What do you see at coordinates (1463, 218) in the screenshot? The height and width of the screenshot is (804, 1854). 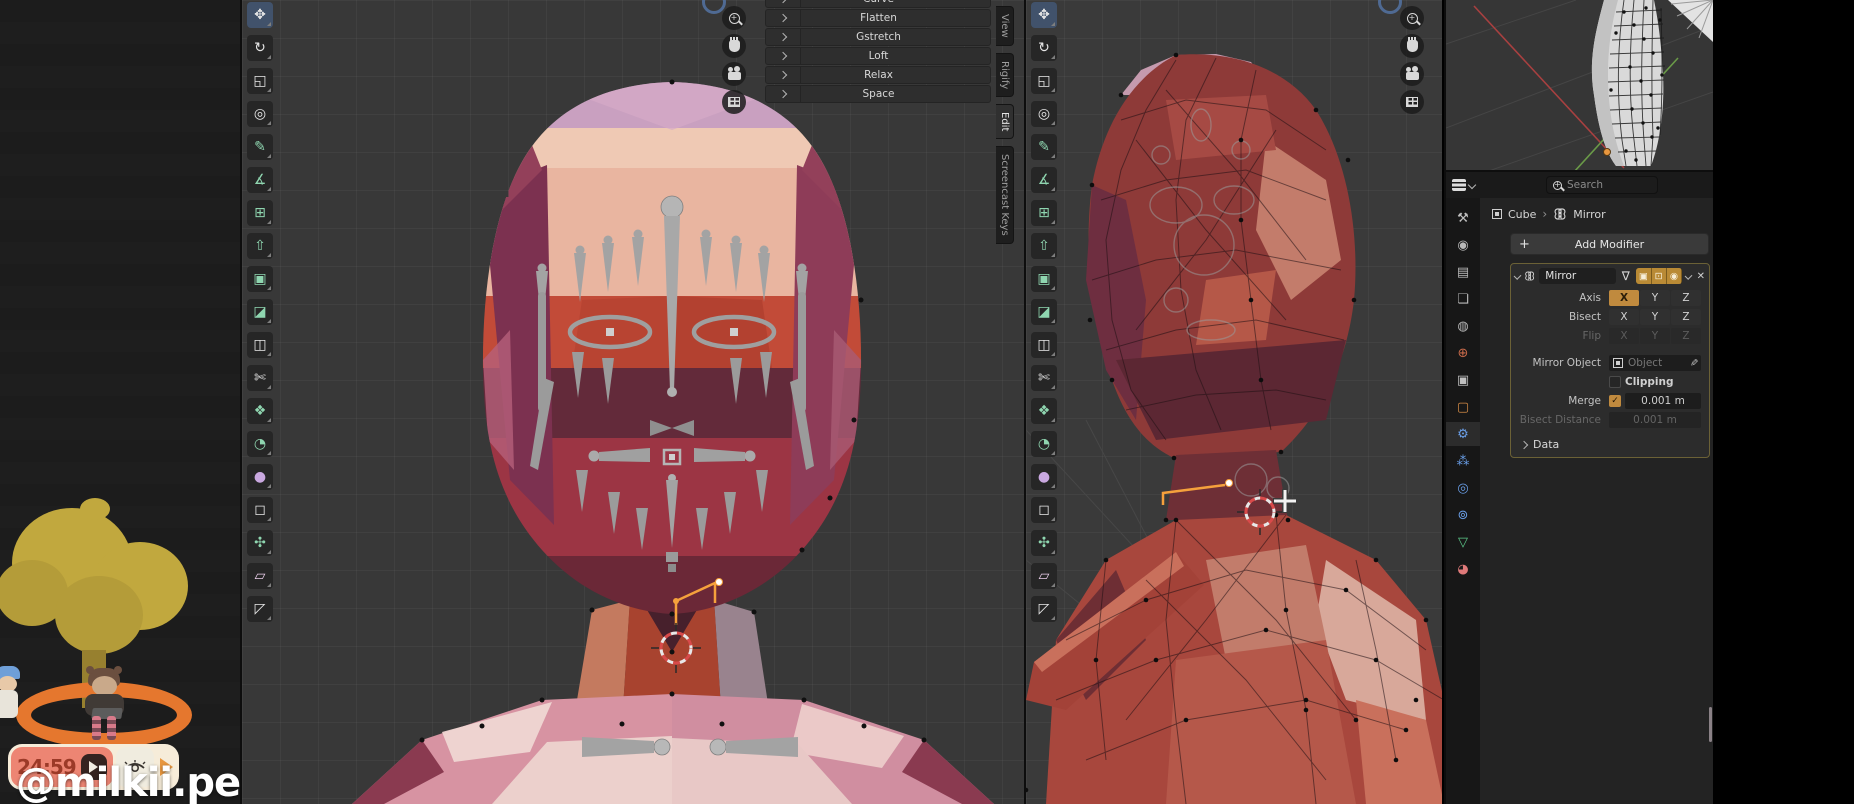 I see `tool-tab: ⚒` at bounding box center [1463, 218].